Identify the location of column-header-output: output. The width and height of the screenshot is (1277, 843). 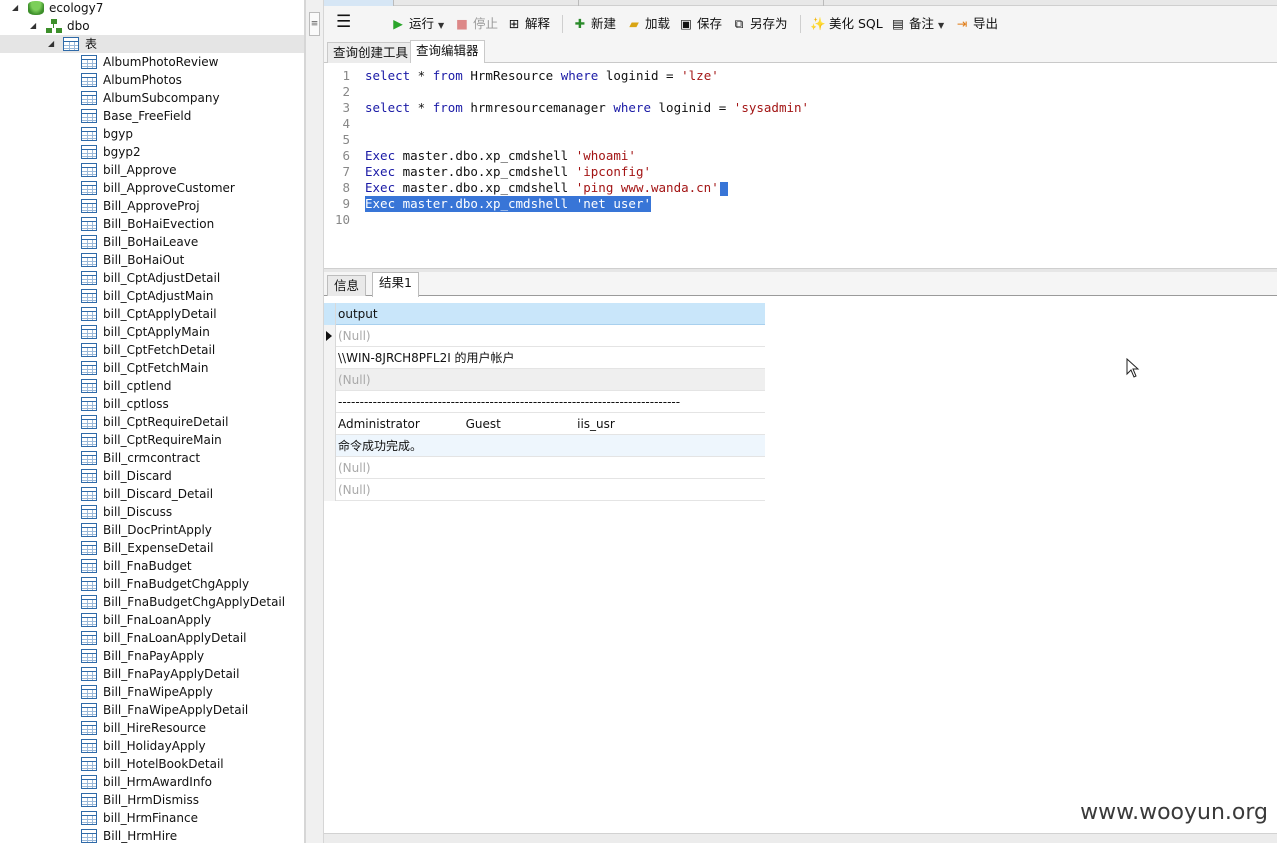
(358, 314).